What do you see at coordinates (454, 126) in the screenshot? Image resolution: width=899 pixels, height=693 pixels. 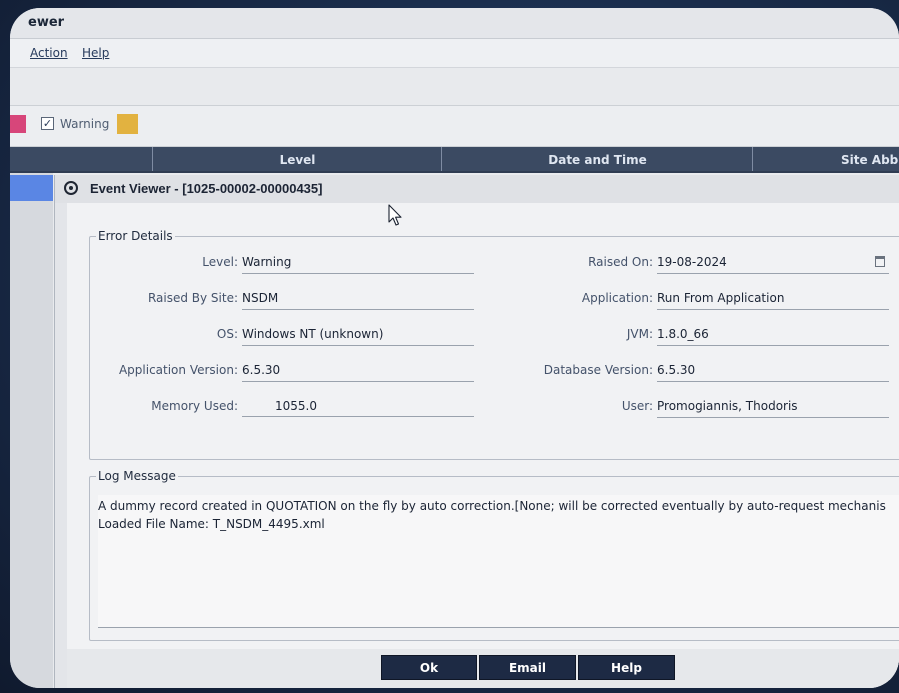 I see `filter-bar: ✓ Warning` at bounding box center [454, 126].